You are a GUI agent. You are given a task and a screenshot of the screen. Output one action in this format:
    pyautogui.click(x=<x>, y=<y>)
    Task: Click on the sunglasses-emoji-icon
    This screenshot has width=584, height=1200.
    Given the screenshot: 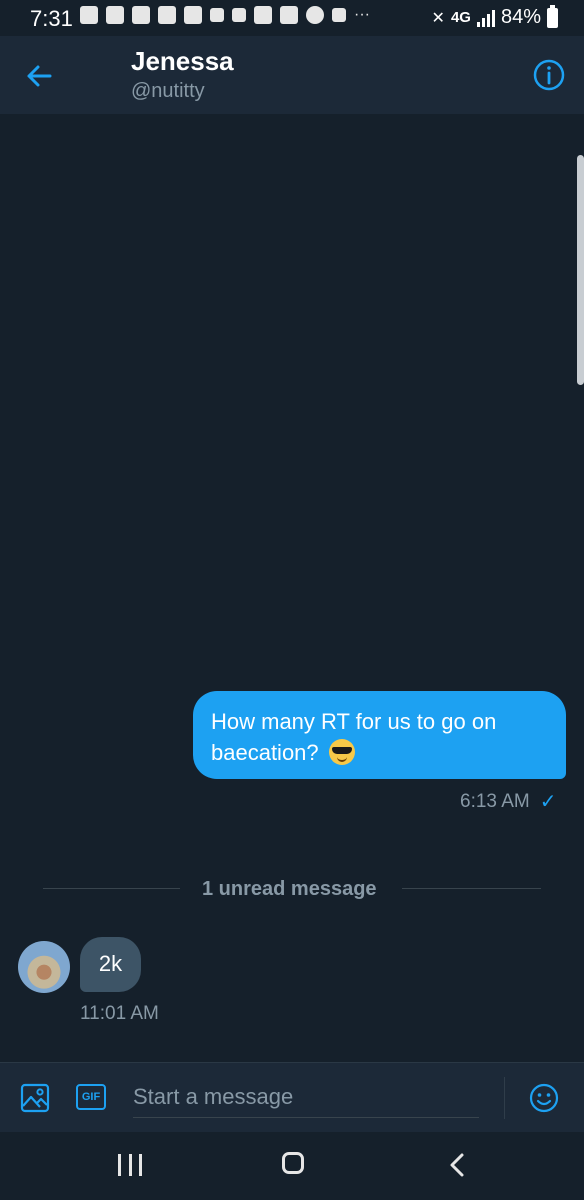 What is the action you would take?
    pyautogui.click(x=341, y=752)
    